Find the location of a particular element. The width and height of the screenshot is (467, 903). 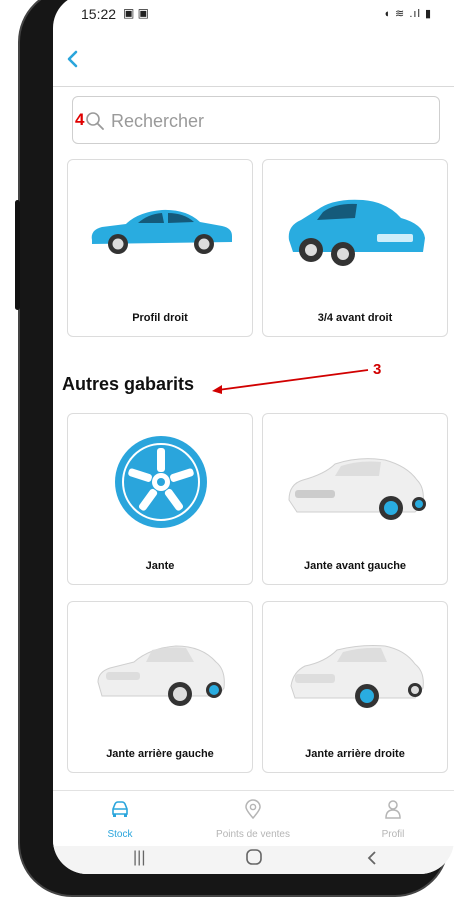

template-card-3-4-avant-droit: 3/4 avant droit is located at coordinates (355, 248).